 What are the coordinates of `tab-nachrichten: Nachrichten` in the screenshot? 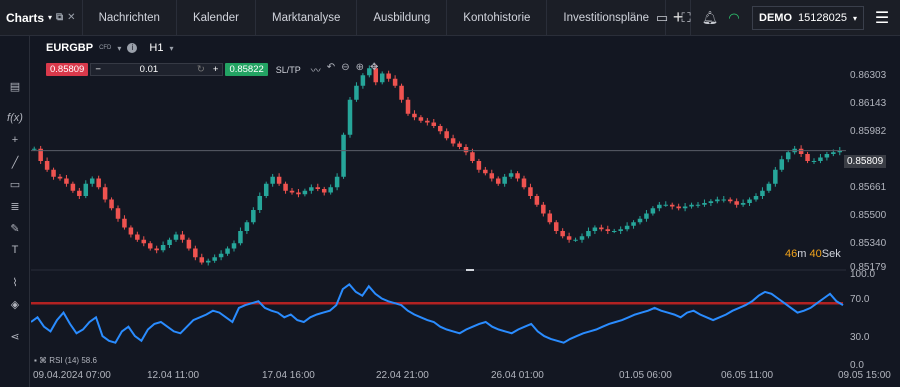 It's located at (128, 18).